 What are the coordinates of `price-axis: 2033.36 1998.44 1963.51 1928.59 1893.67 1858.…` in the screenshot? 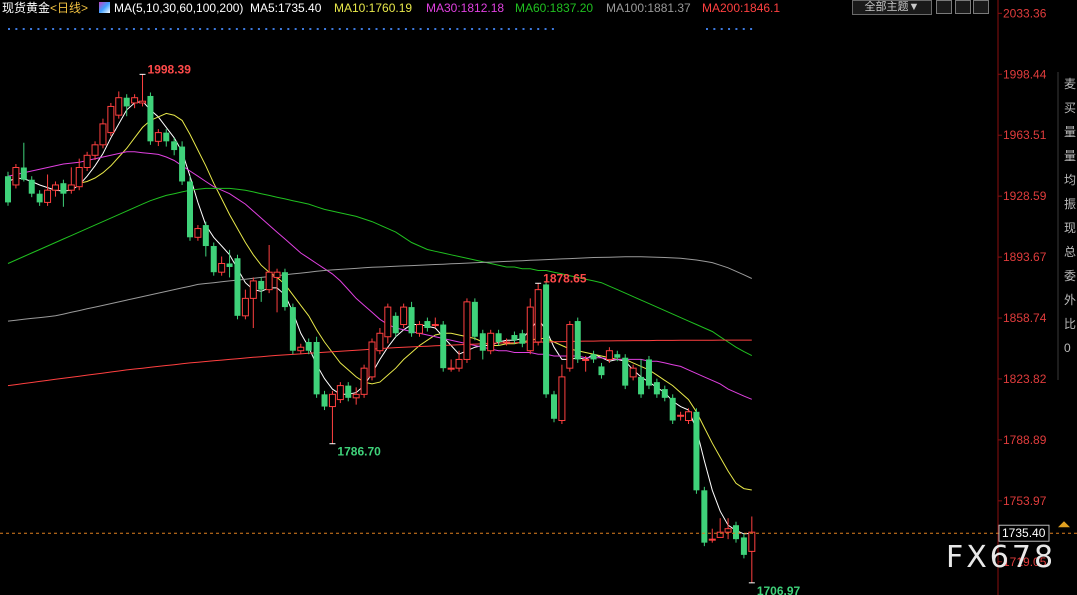 It's located at (1022, 287).